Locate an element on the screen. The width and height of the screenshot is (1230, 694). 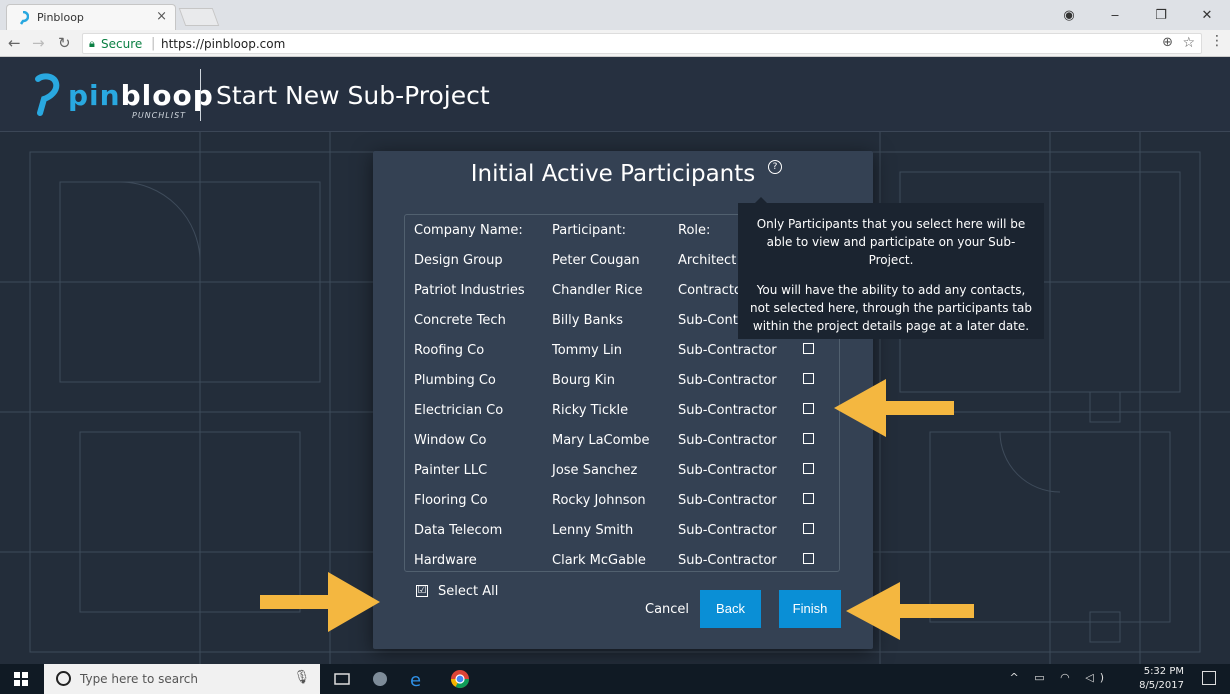
participant-cell: Rocky Johnson is located at coordinates (599, 500).